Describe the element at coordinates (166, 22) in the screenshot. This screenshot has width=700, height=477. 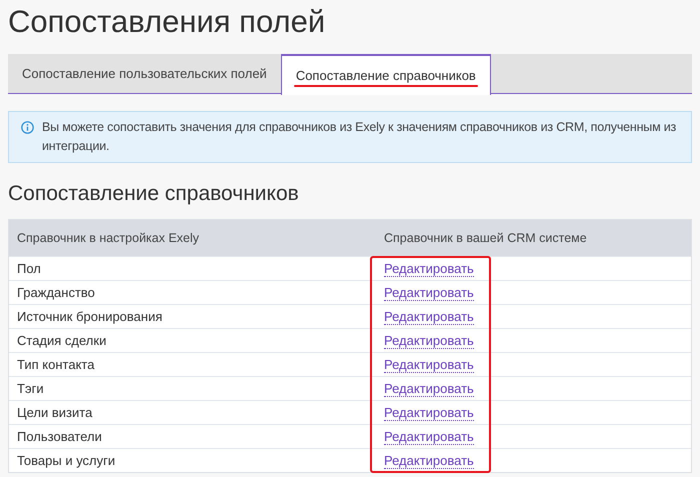
I see `page-title: Сопоставления полей` at that location.